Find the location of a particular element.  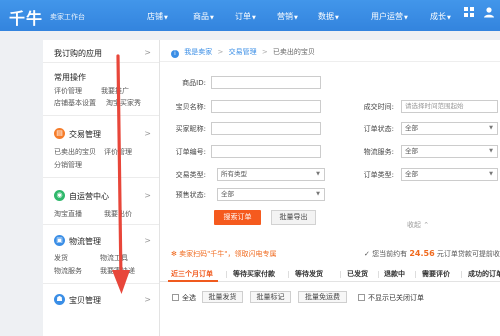

link-logistics-tools: 物流工具 is located at coordinates (114, 258).